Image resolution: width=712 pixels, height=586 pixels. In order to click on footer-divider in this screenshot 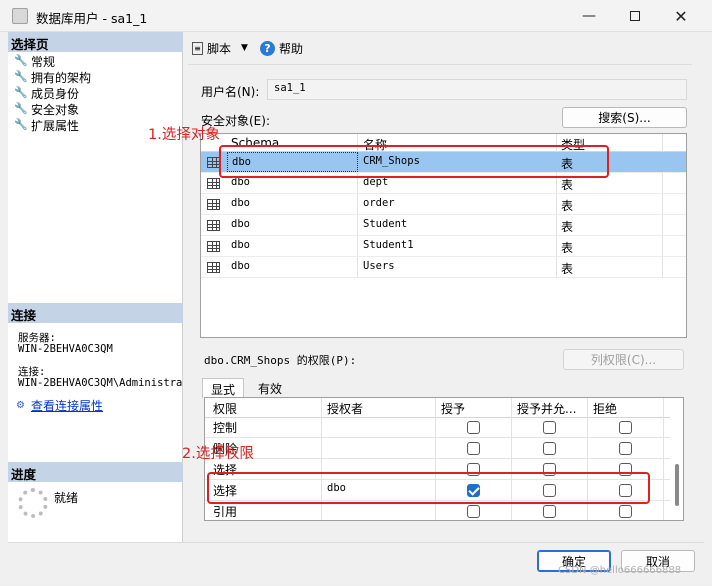, I will do `click(356, 542)`.